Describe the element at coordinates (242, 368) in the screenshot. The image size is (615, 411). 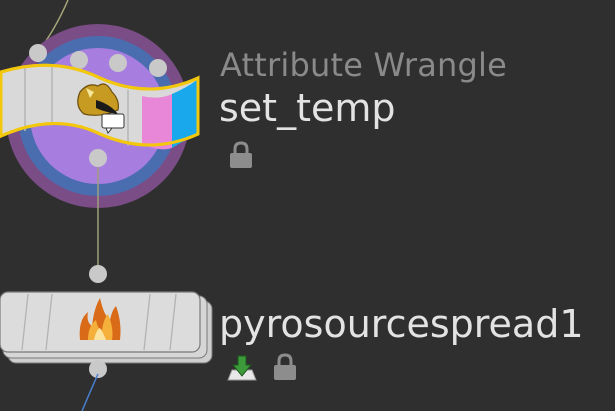
I see `download-arrow-icon` at that location.